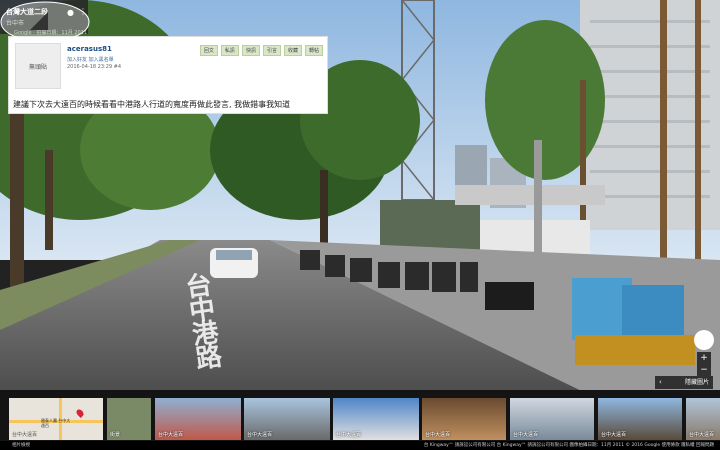 This screenshot has height=450, width=720. What do you see at coordinates (89, 49) in the screenshot?
I see `post-username: acerasus81` at bounding box center [89, 49].